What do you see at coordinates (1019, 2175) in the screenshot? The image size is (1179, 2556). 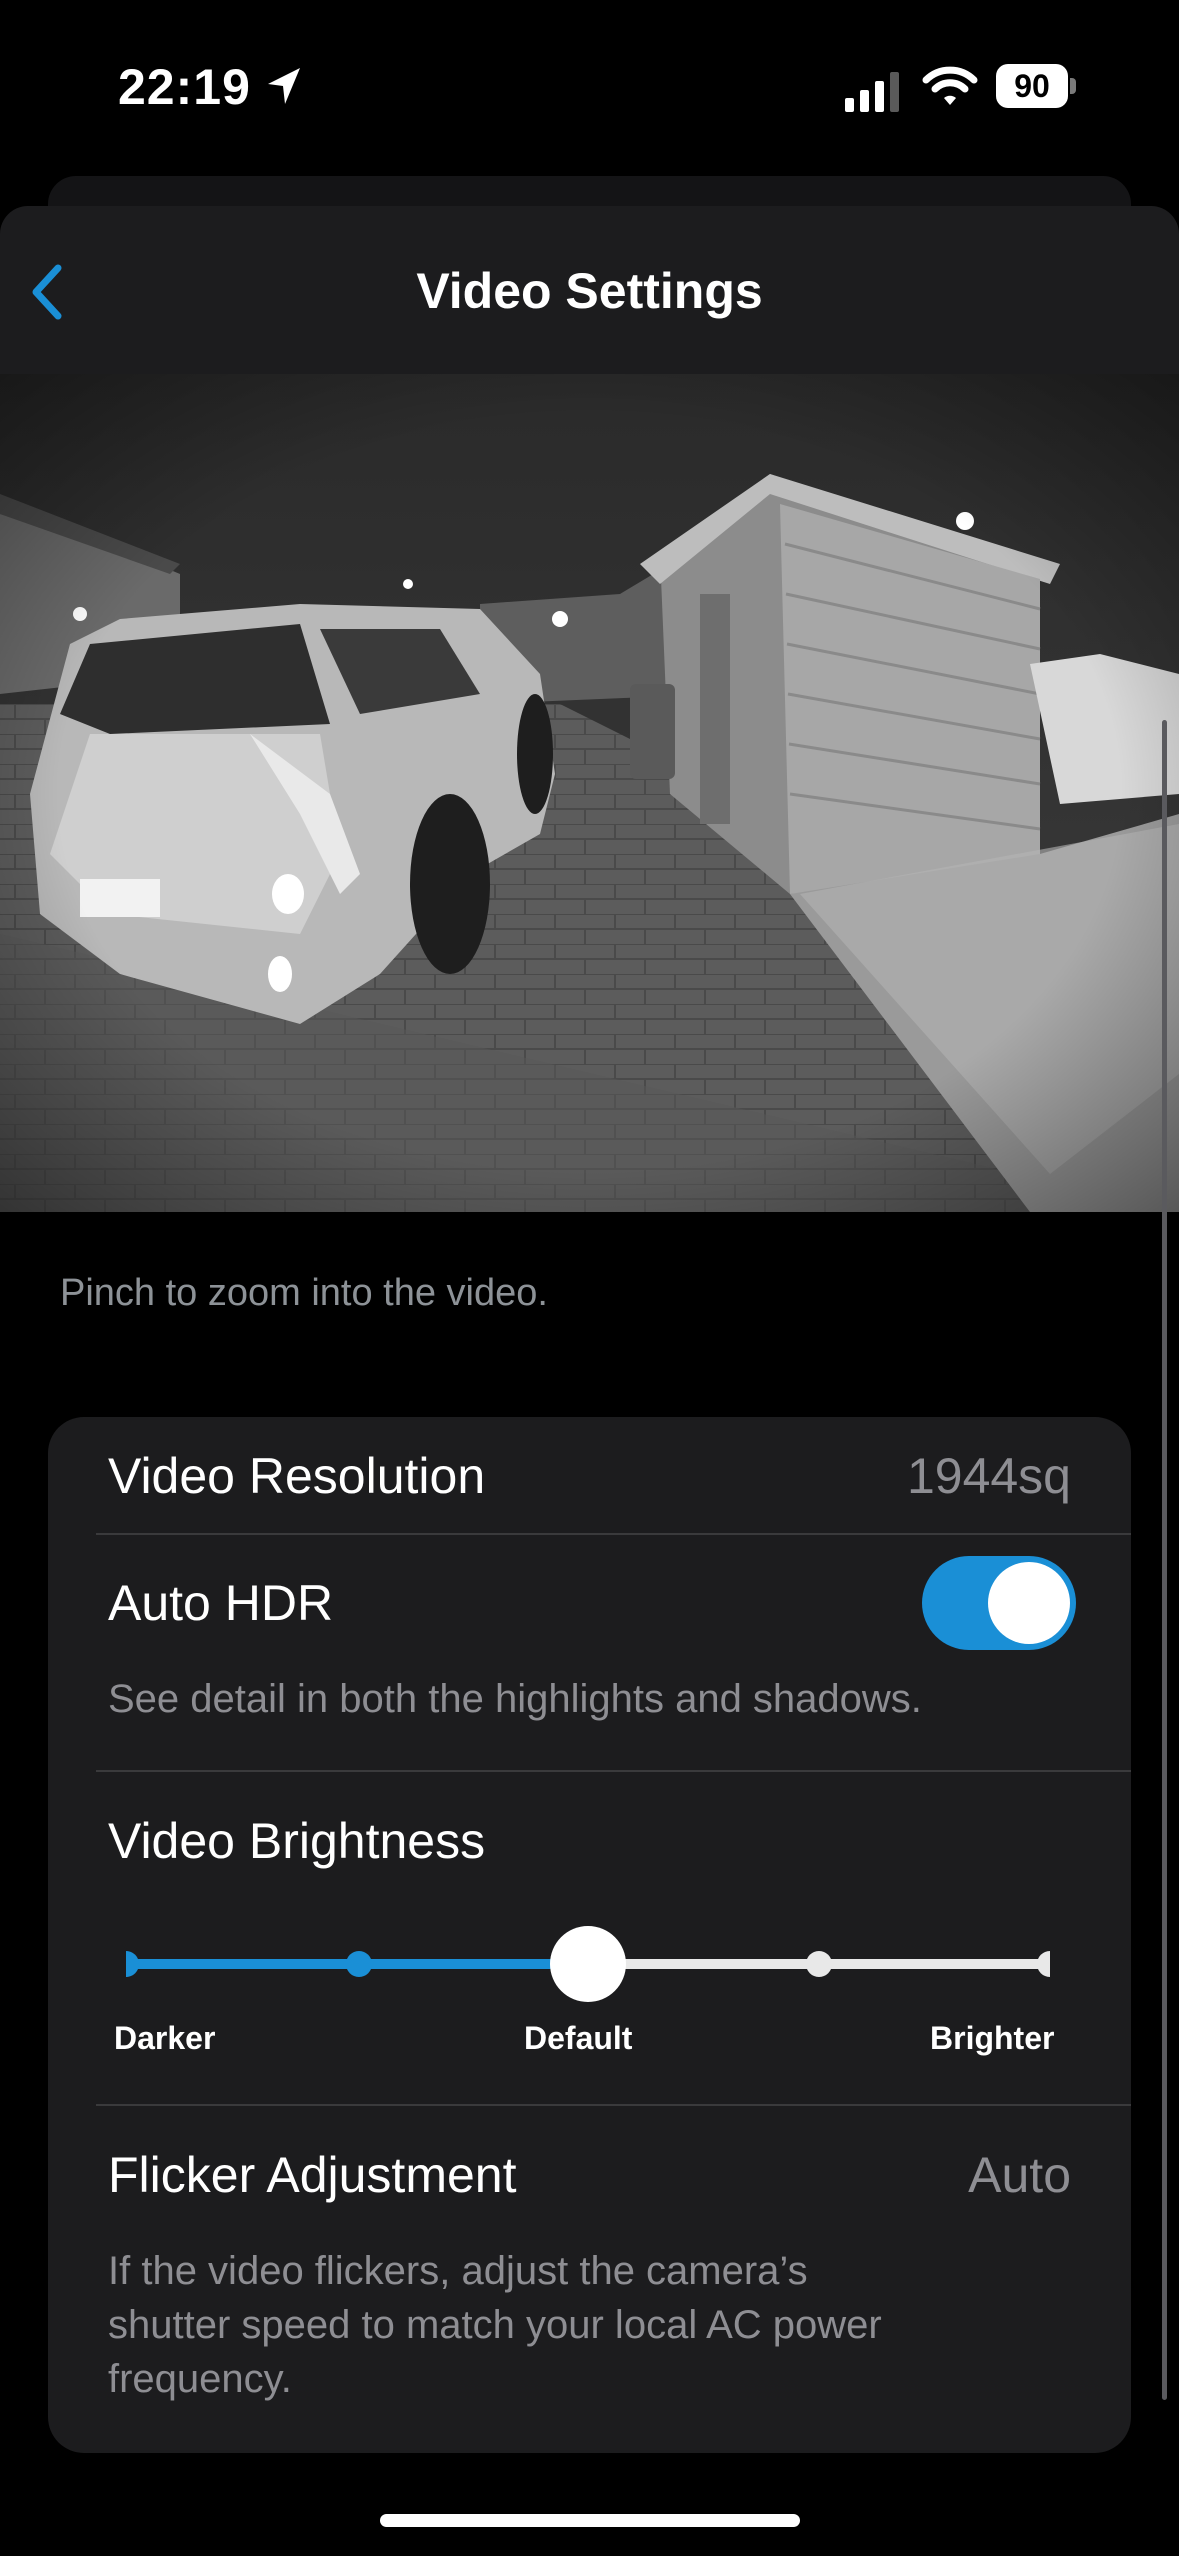 I see `flicker-adjustment-value: Auto` at bounding box center [1019, 2175].